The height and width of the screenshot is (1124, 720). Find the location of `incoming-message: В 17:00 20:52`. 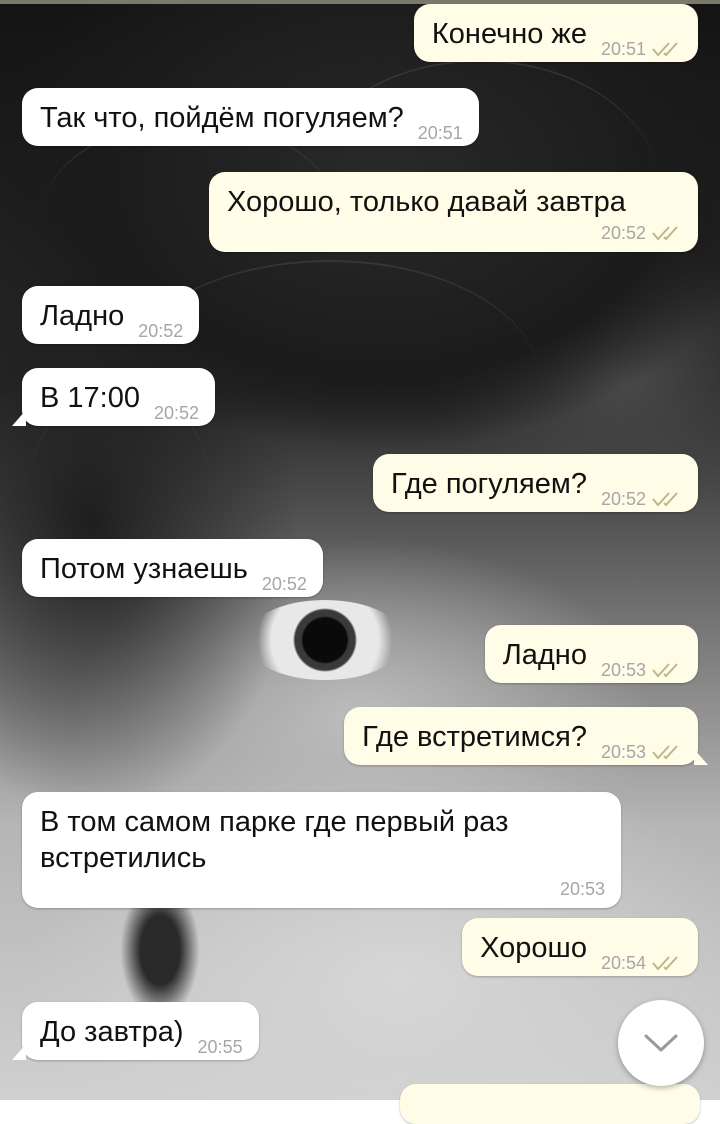

incoming-message: В 17:00 20:52 is located at coordinates (113, 397).